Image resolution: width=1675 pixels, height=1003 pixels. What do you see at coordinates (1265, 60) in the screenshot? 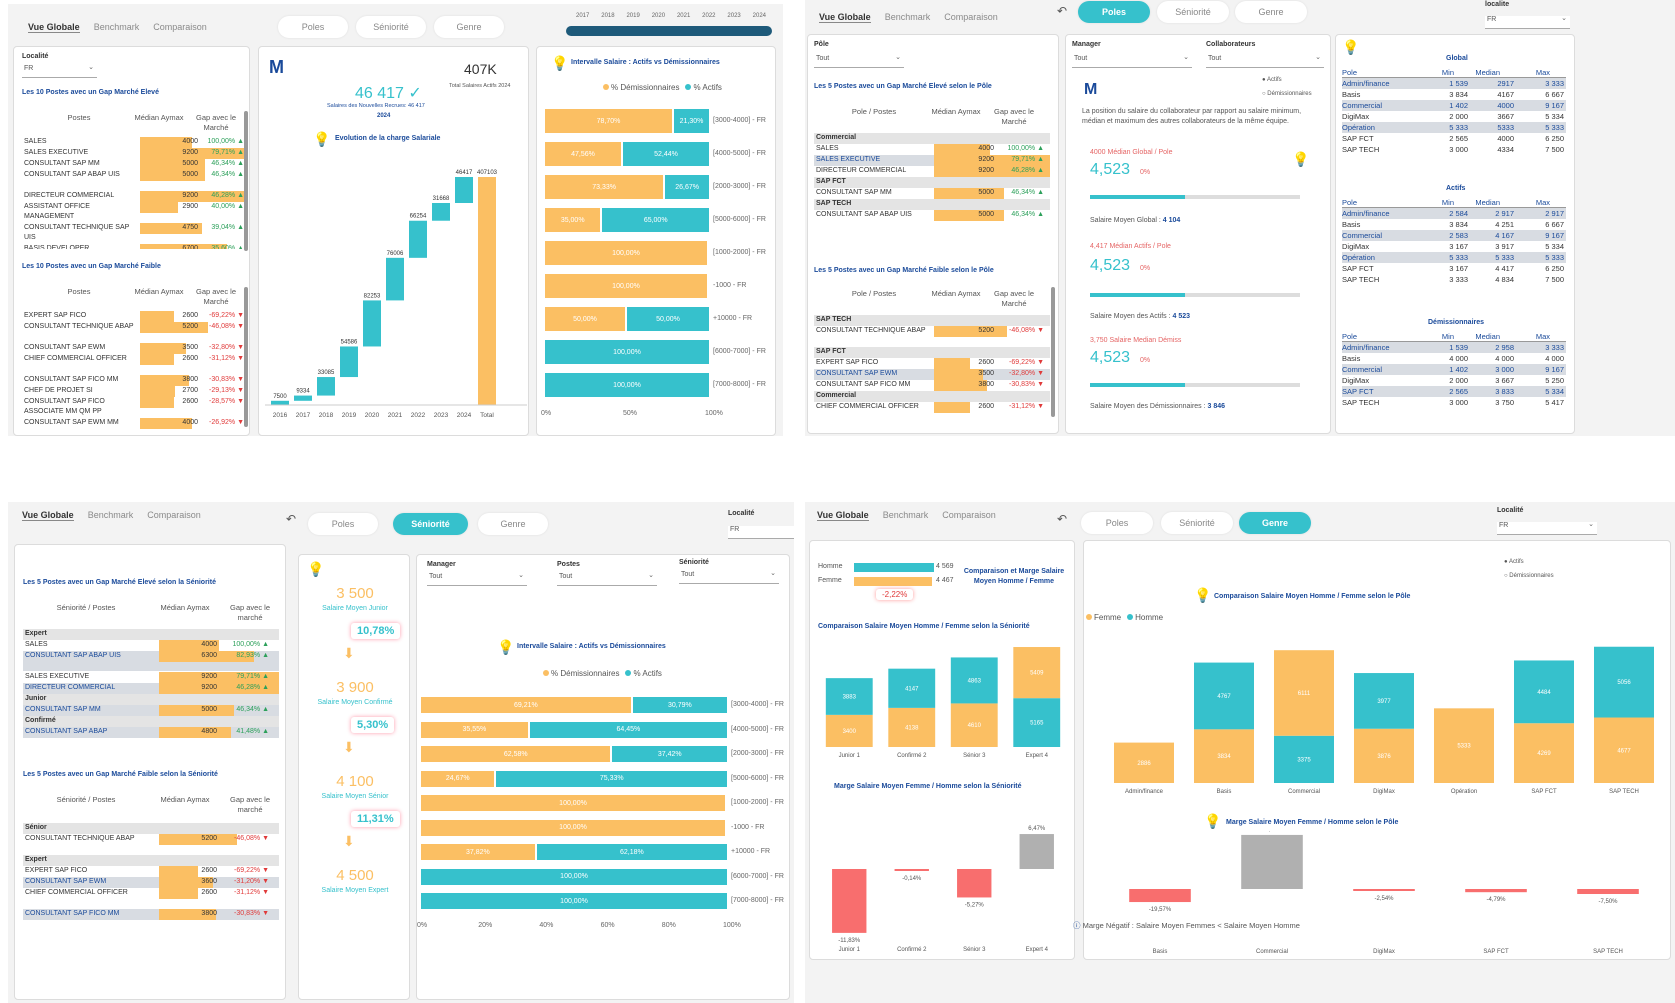
I see `collab-select: Tout` at bounding box center [1265, 60].